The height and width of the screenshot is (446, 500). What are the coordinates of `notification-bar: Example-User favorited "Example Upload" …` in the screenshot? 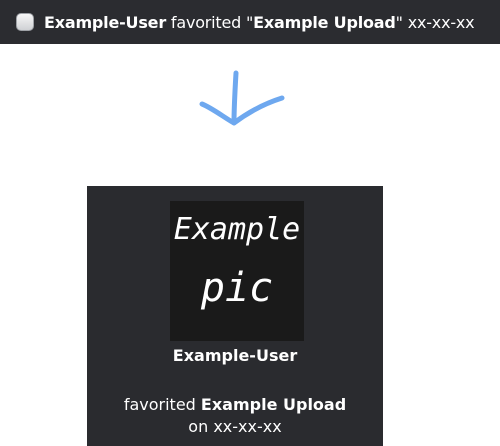 It's located at (250, 22).